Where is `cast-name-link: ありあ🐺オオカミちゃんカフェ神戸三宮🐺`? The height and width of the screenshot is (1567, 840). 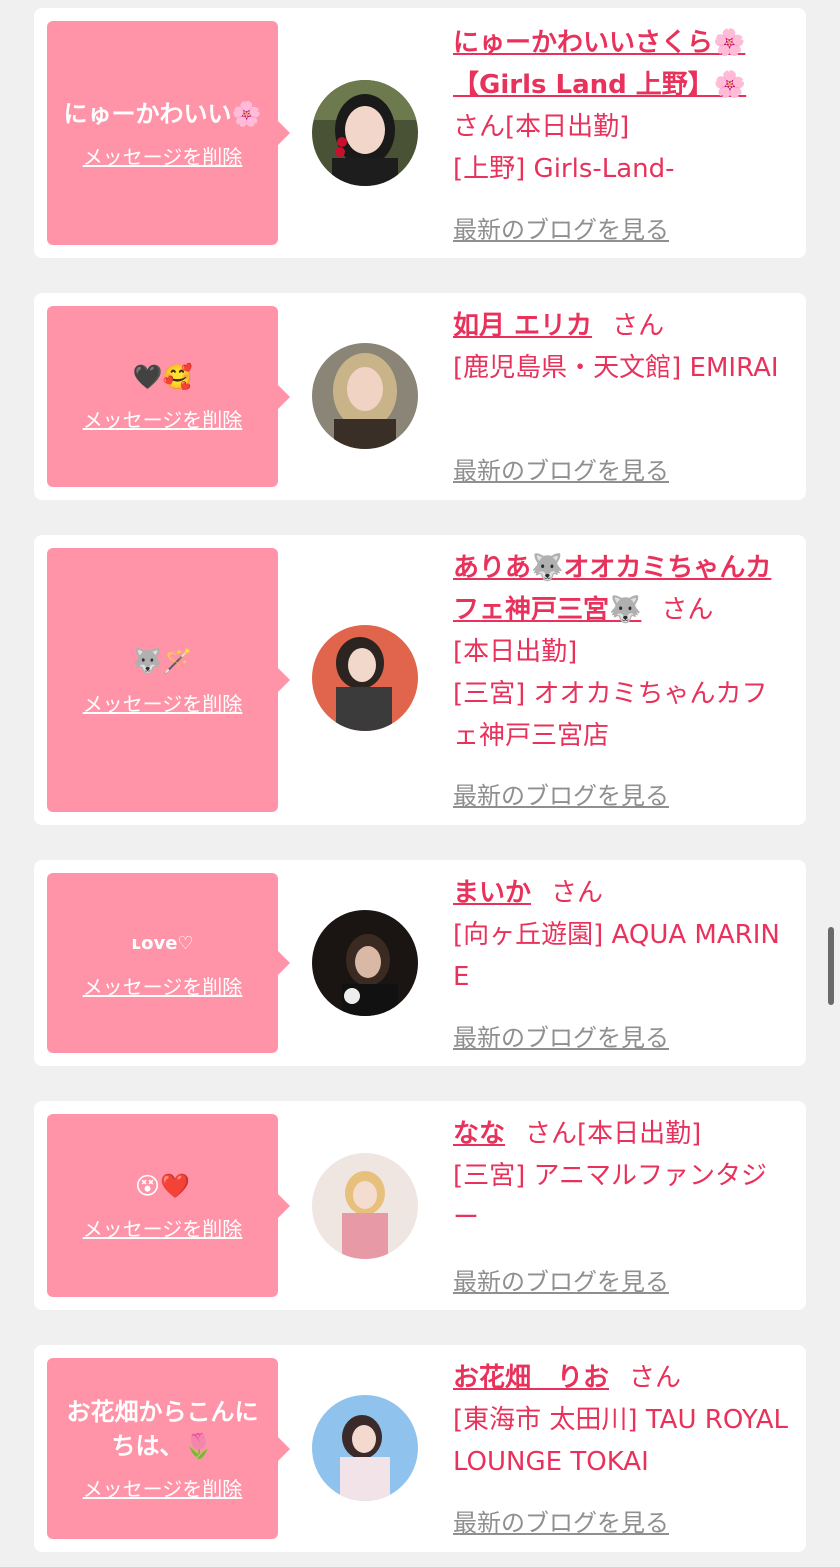
cast-name-link: ありあ🐺オオカミちゃんカフェ神戸三宮🐺 is located at coordinates (612, 589).